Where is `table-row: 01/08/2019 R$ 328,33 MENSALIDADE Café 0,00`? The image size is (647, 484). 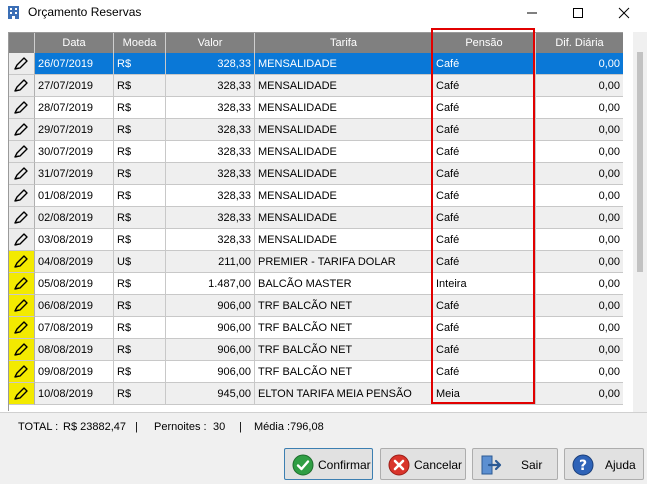
table-row: 01/08/2019 R$ 328,33 MENSALIDADE Café 0,00 is located at coordinates (316, 196).